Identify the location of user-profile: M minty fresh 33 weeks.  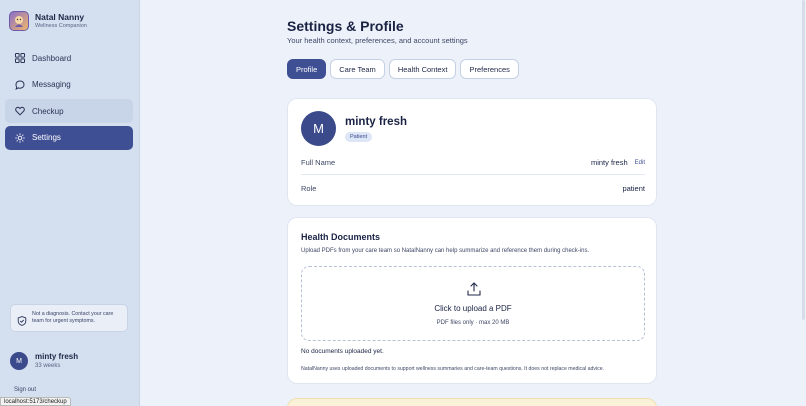
(44, 361).